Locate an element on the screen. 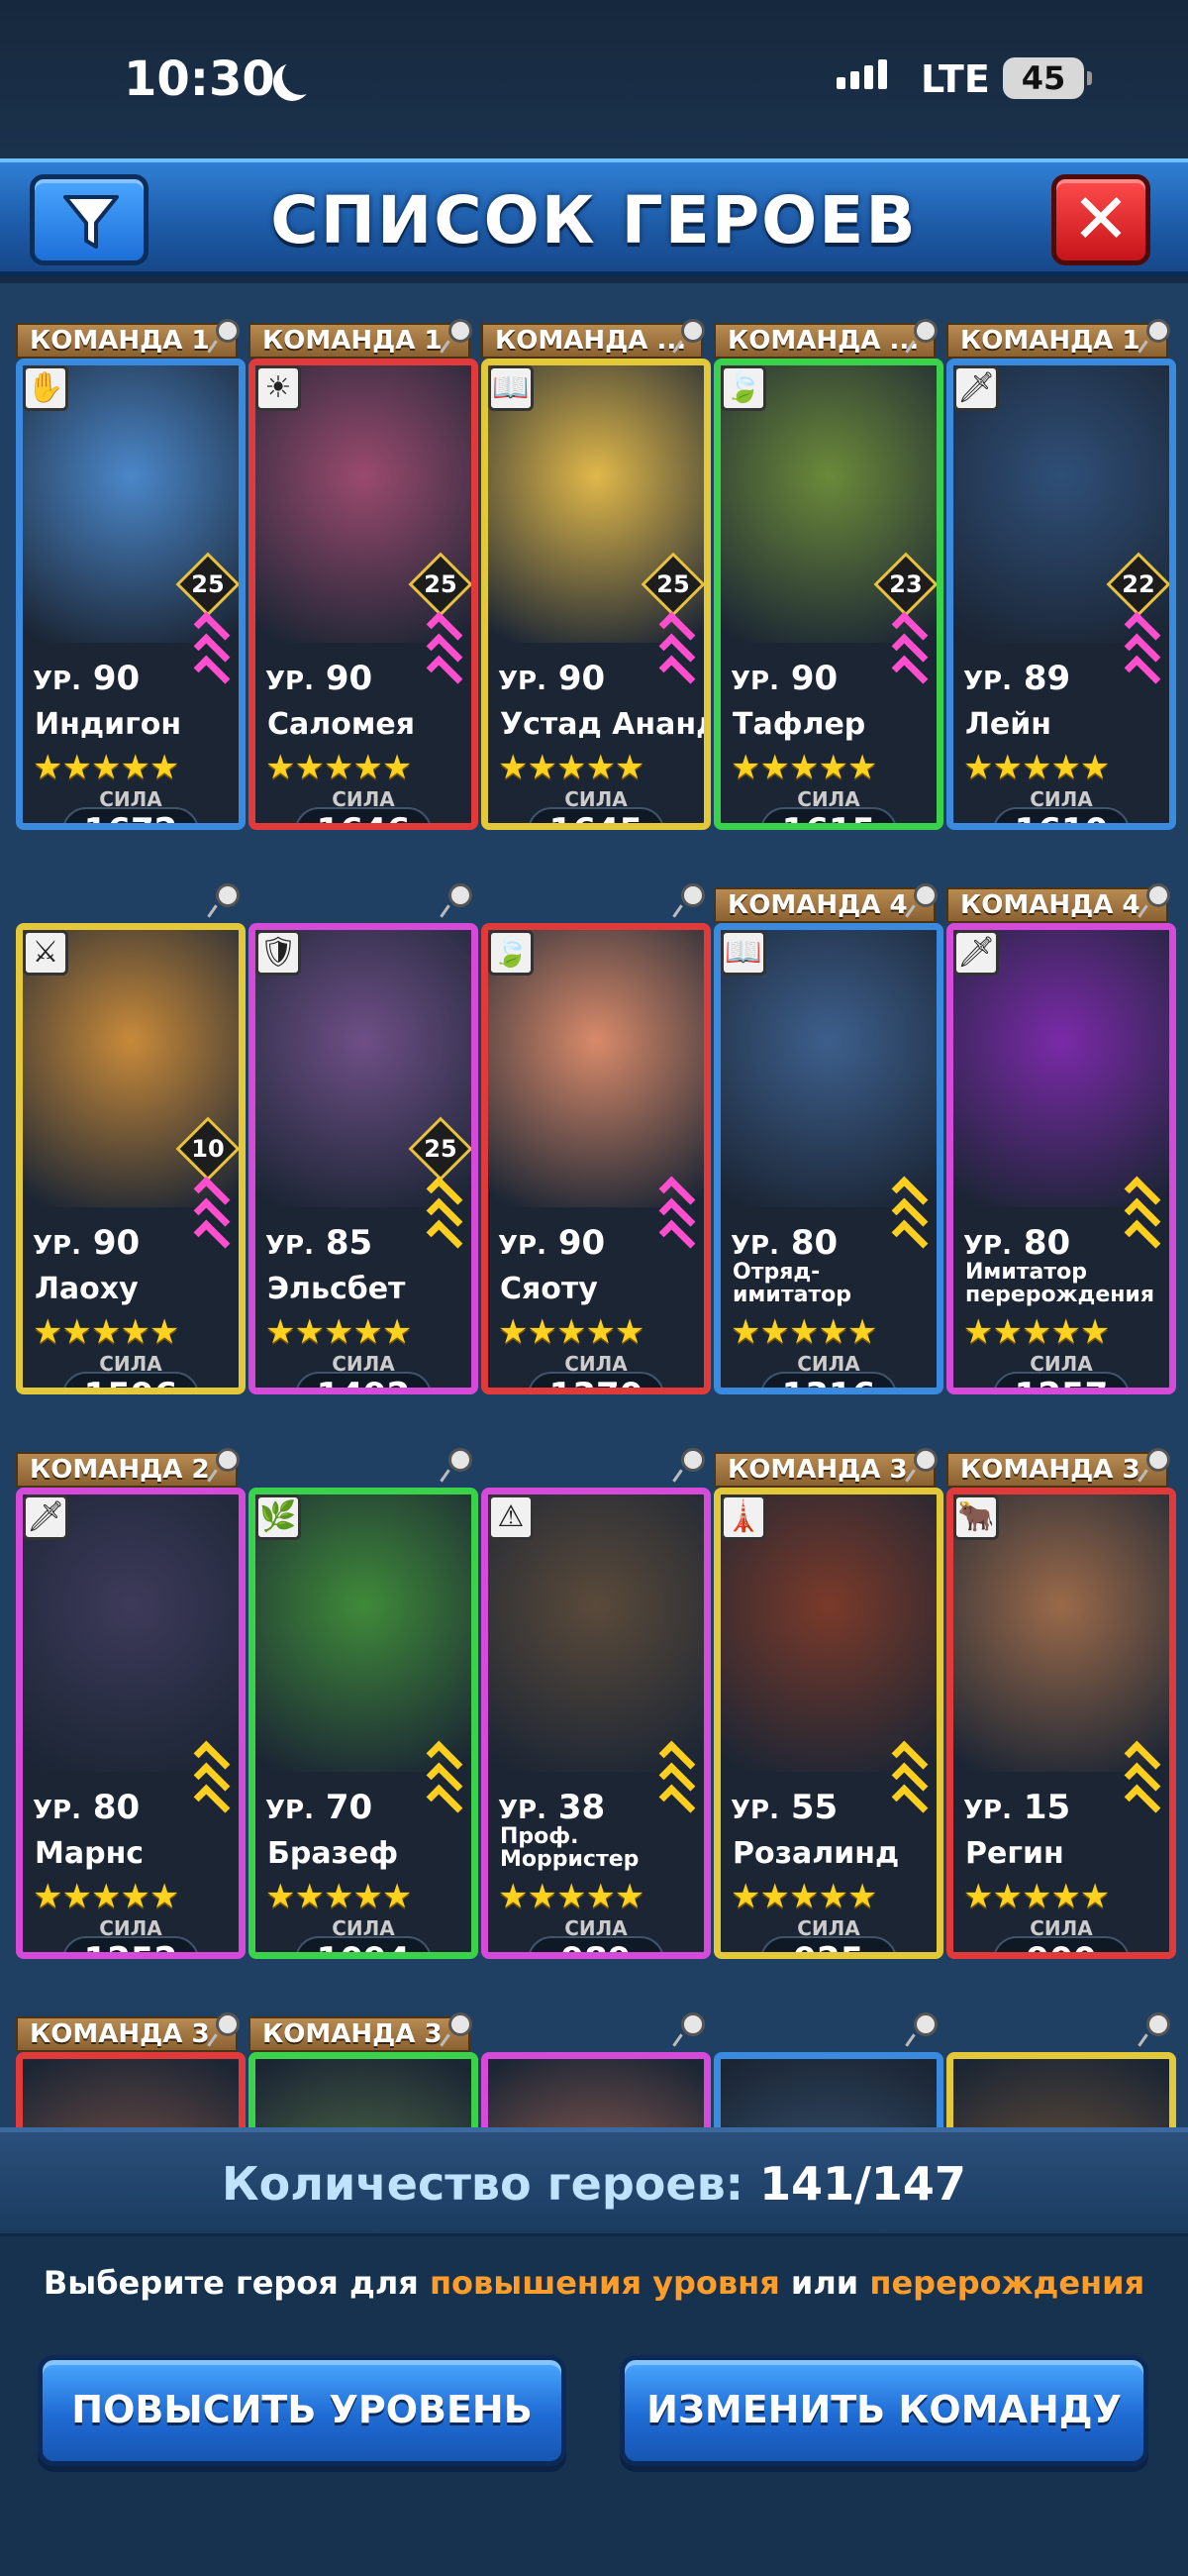 The height and width of the screenshot is (2576, 1188). status-bar: 10:30 LTE 45 is located at coordinates (594, 79).